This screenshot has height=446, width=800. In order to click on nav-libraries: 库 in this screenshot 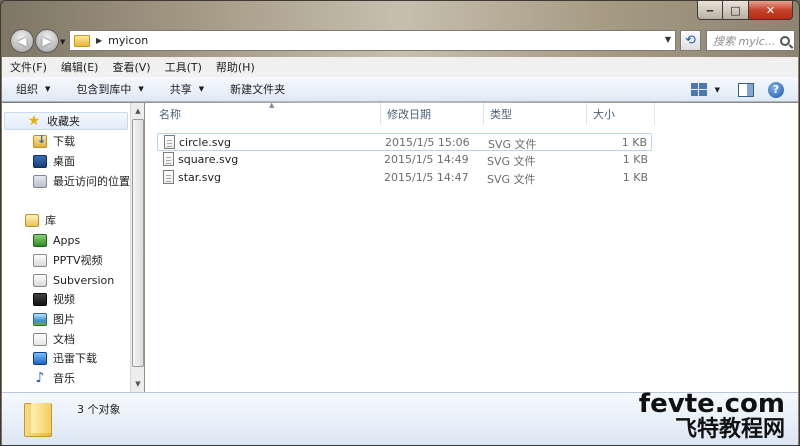, I will do `click(29, 220)`.